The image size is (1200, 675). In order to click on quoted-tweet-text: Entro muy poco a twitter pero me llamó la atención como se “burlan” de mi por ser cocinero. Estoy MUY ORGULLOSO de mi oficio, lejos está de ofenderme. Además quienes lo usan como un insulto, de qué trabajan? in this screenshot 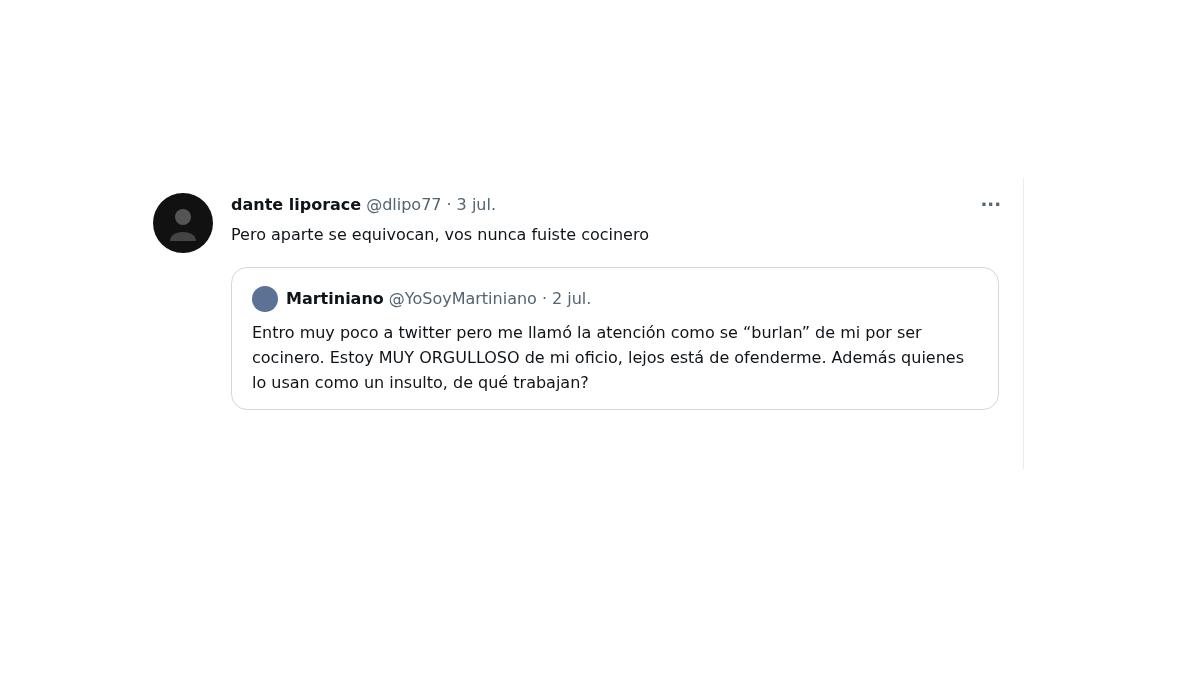, I will do `click(608, 358)`.